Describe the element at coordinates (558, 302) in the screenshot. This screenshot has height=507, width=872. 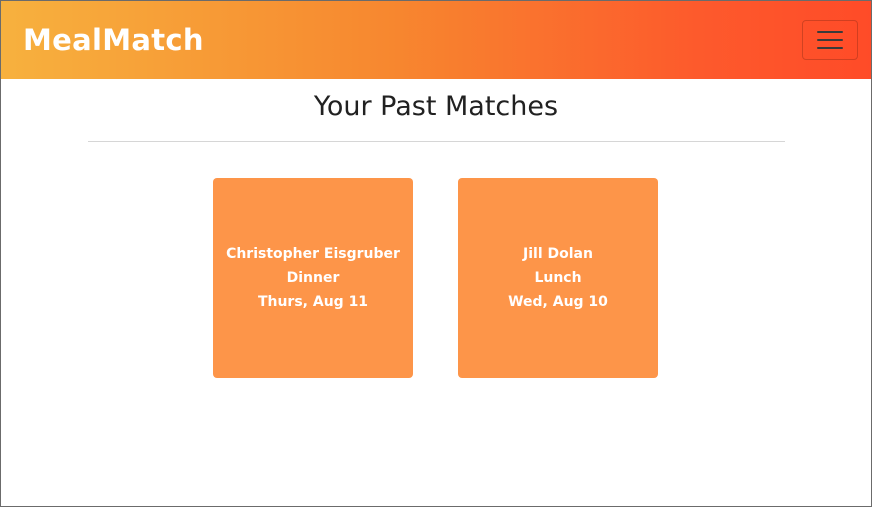
I see `match-date: Wed, Aug 10` at that location.